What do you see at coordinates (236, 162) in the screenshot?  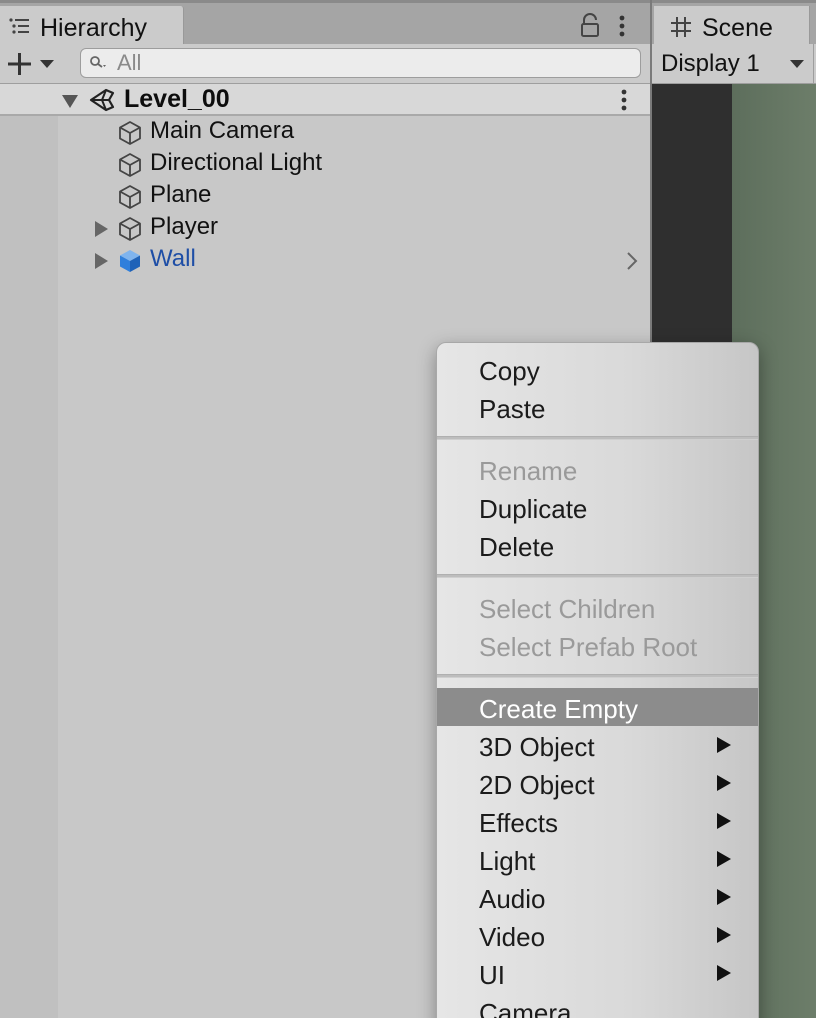 I see `list-item-label: Directional Light` at bounding box center [236, 162].